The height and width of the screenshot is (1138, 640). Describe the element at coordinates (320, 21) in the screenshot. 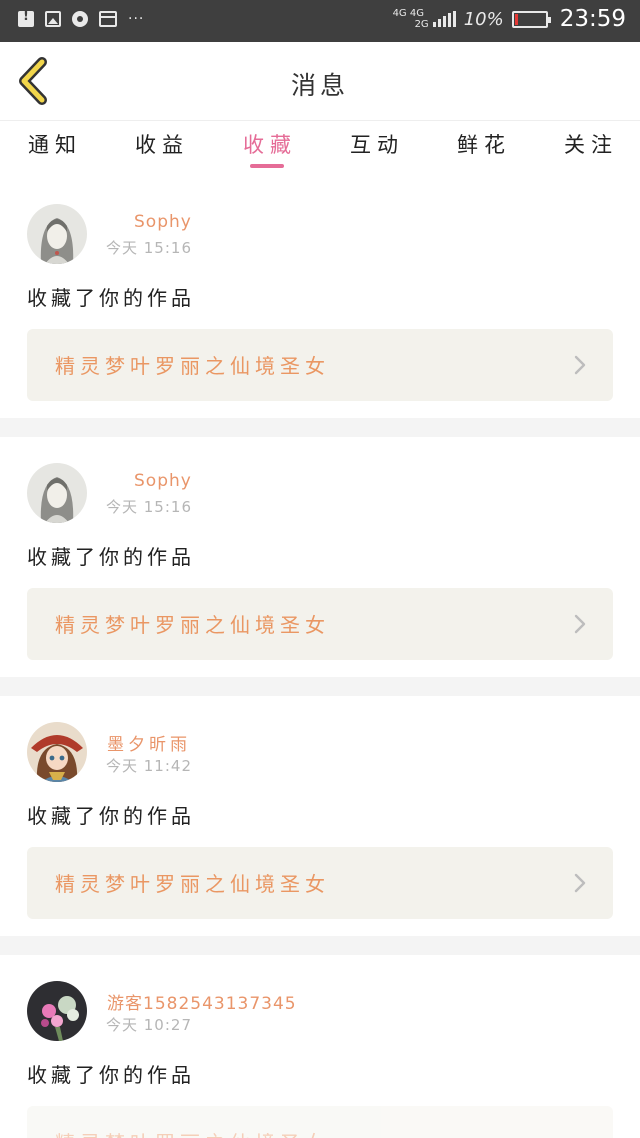

I see `status-bar: ··· 4G 4G 2G 10% 23:59` at that location.